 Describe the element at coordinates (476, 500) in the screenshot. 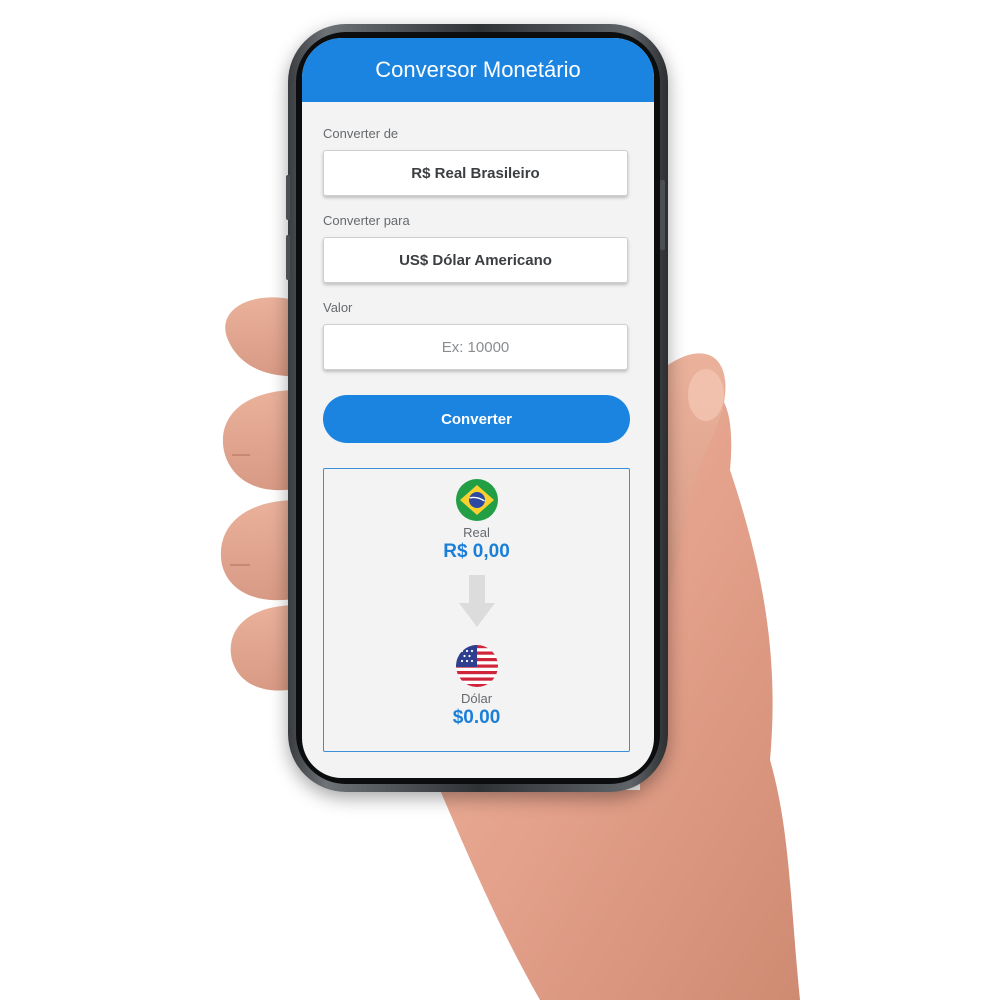

I see `brazil-flag-icon` at that location.